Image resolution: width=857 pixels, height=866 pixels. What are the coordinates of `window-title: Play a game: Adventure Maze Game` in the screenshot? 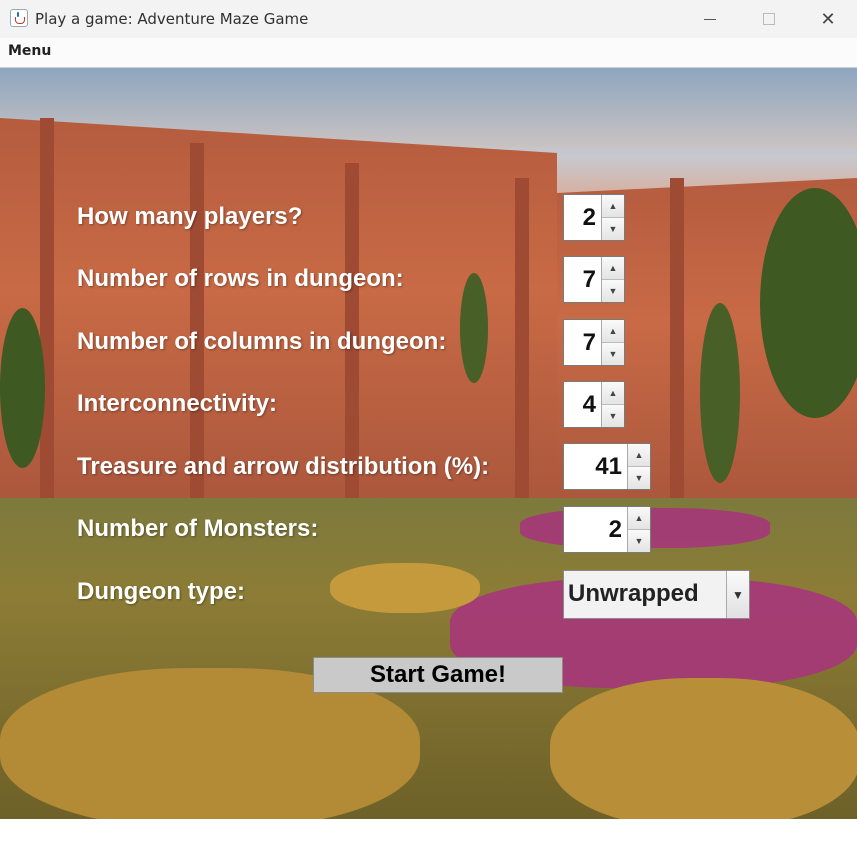 It's located at (172, 19).